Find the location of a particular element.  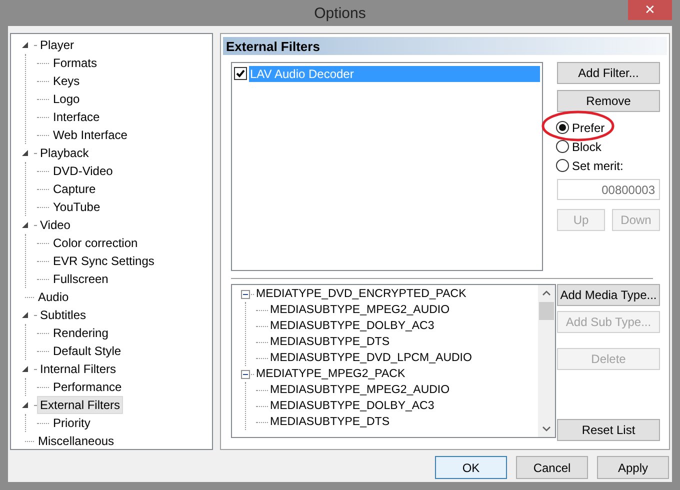

tree-item: Interface is located at coordinates (76, 117).